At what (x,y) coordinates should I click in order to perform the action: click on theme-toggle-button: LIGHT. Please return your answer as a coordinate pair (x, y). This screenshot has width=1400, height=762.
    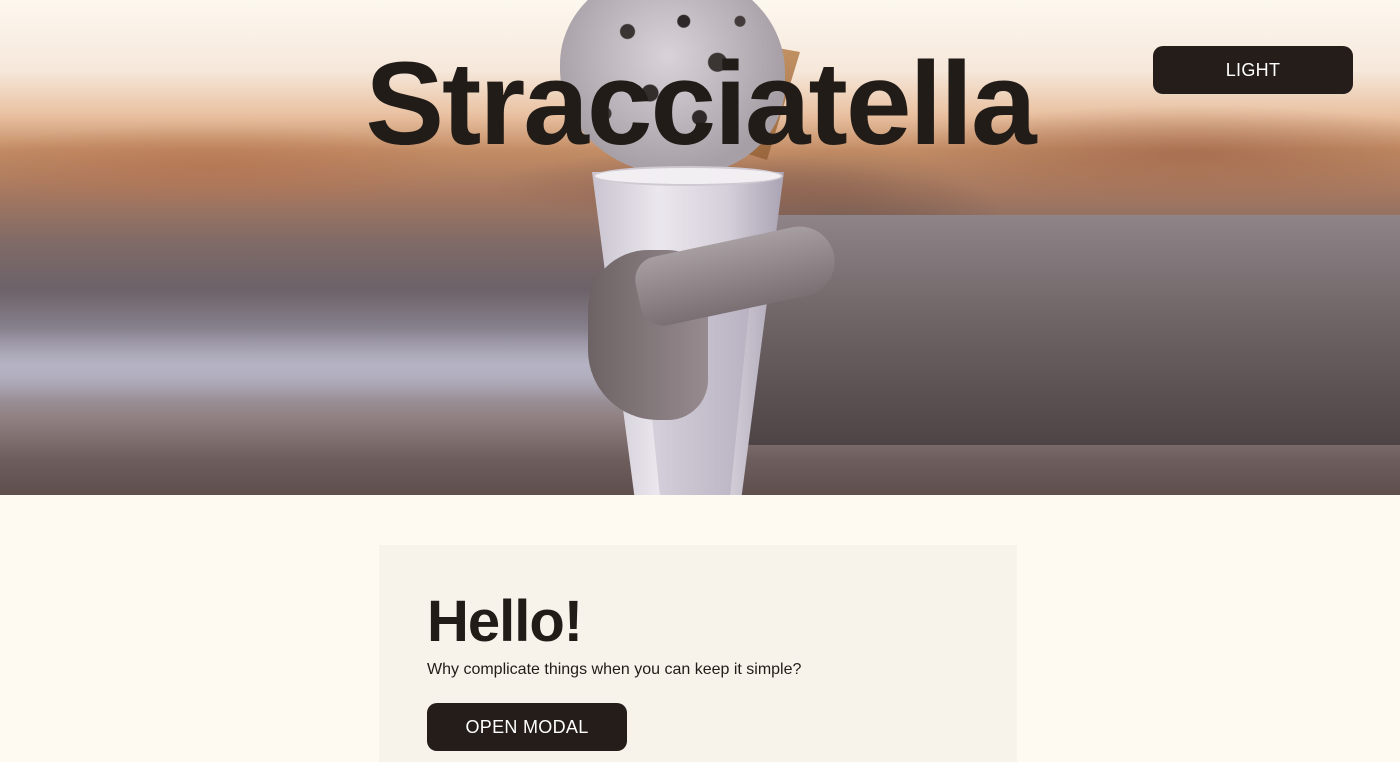
    Looking at the image, I should click on (1253, 70).